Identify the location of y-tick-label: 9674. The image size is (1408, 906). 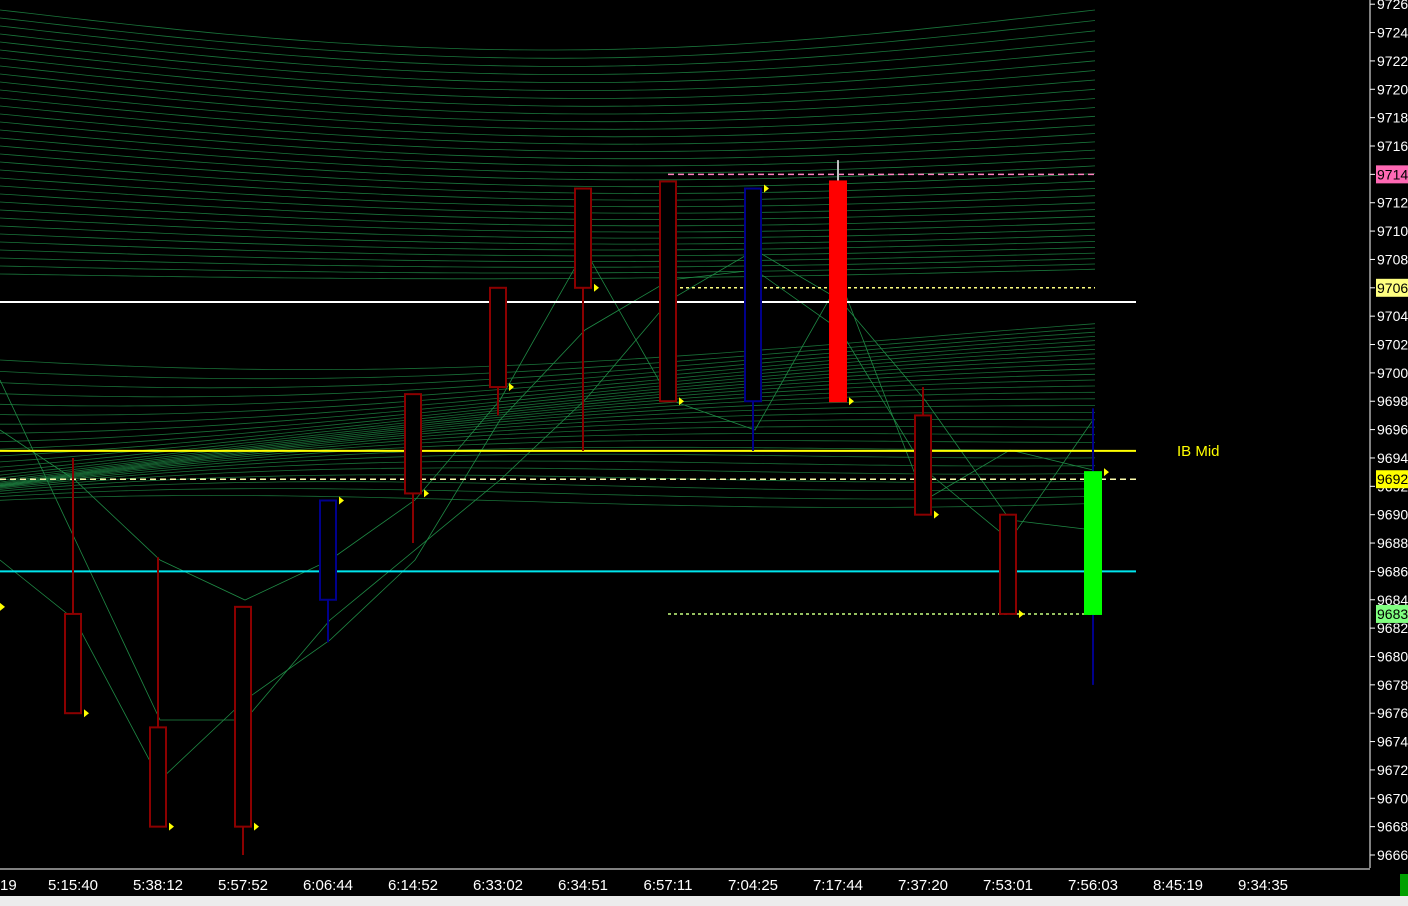
(1392, 742).